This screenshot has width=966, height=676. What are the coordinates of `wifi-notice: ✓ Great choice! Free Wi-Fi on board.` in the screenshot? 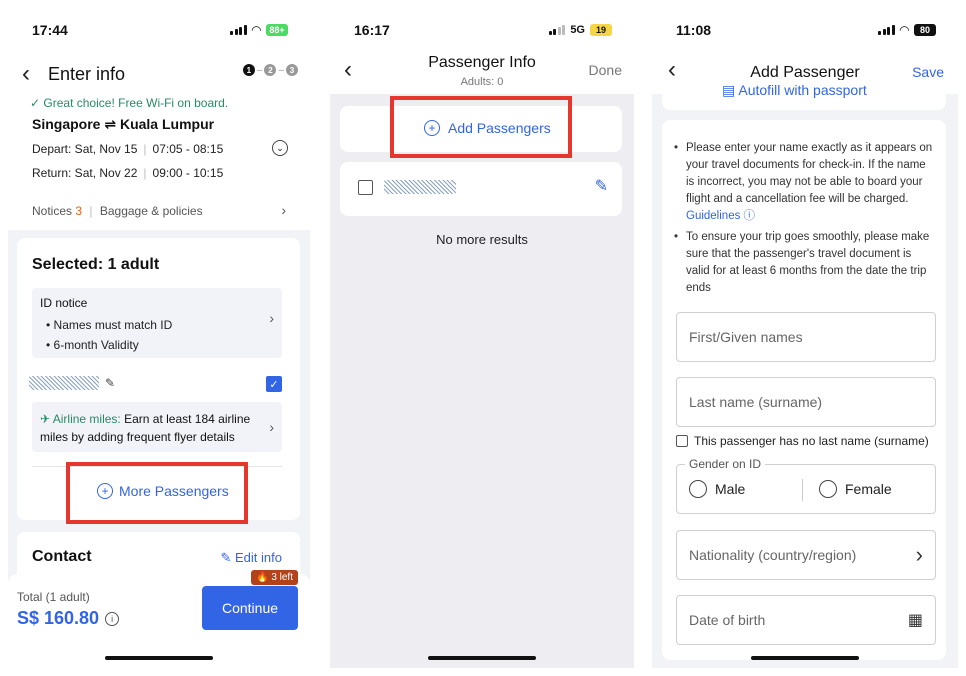 It's located at (129, 103).